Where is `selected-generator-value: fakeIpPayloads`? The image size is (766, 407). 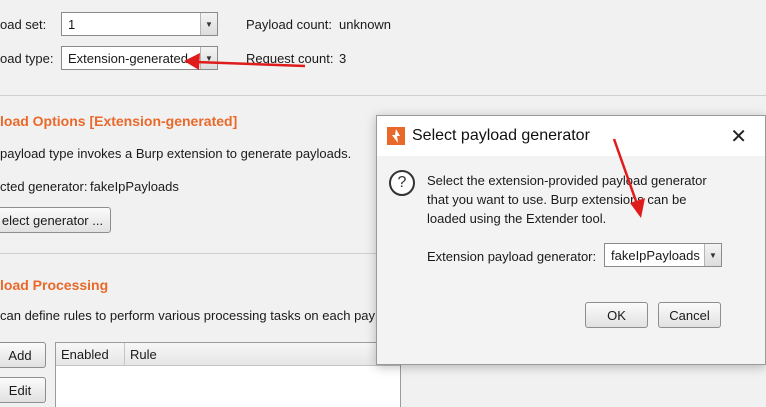 selected-generator-value: fakeIpPayloads is located at coordinates (134, 186).